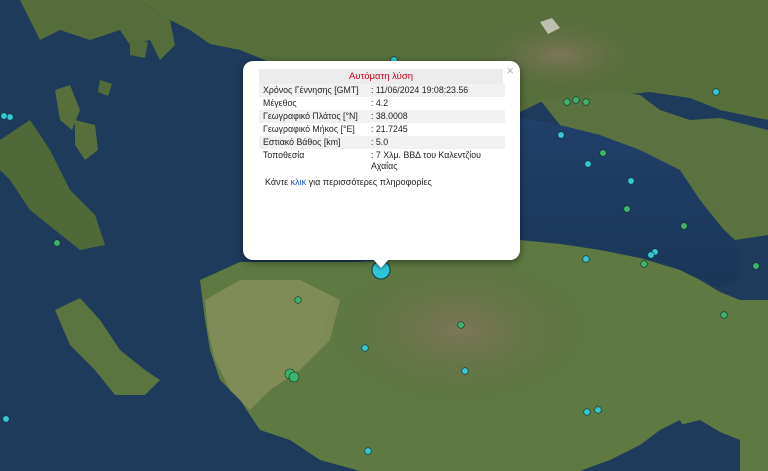  I want to click on row-latitude: Γεωγραφικό Πλάτος [°N]: 38.0008, so click(382, 116).